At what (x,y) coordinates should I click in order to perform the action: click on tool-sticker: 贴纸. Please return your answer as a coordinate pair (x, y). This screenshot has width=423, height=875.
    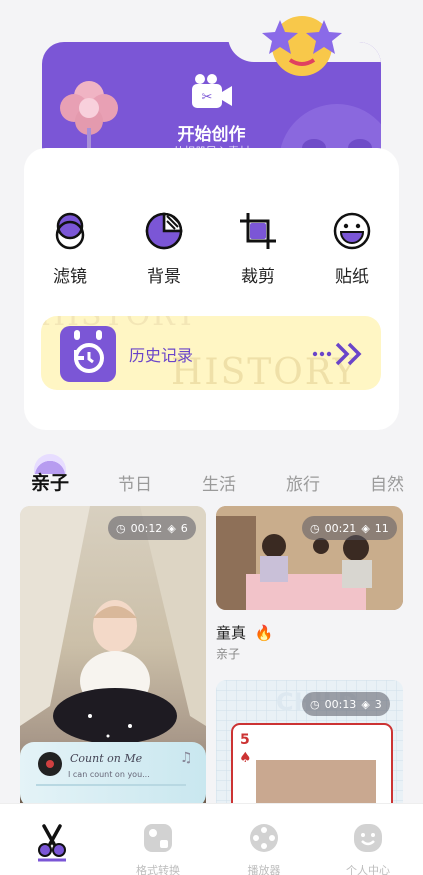
    Looking at the image, I should click on (352, 248).